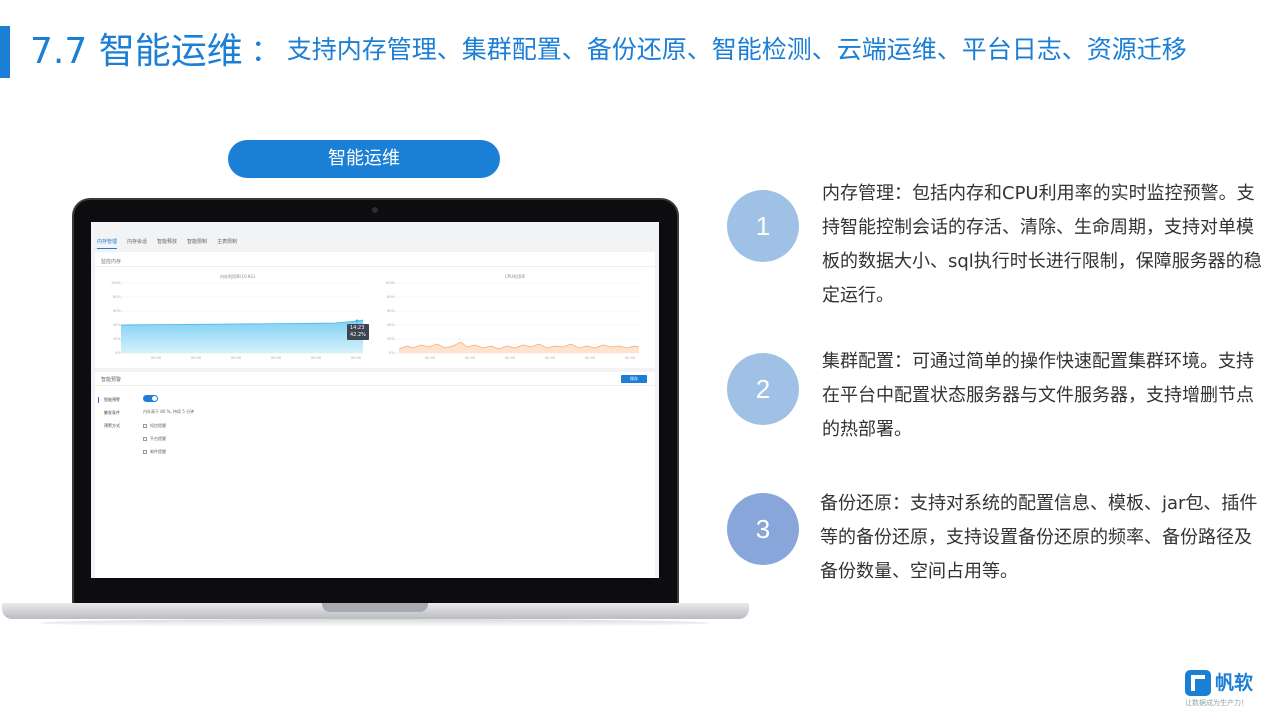 Image resolution: width=1280 pixels, height=720 pixels. What do you see at coordinates (375, 623) in the screenshot?
I see `laptop-shadow` at bounding box center [375, 623].